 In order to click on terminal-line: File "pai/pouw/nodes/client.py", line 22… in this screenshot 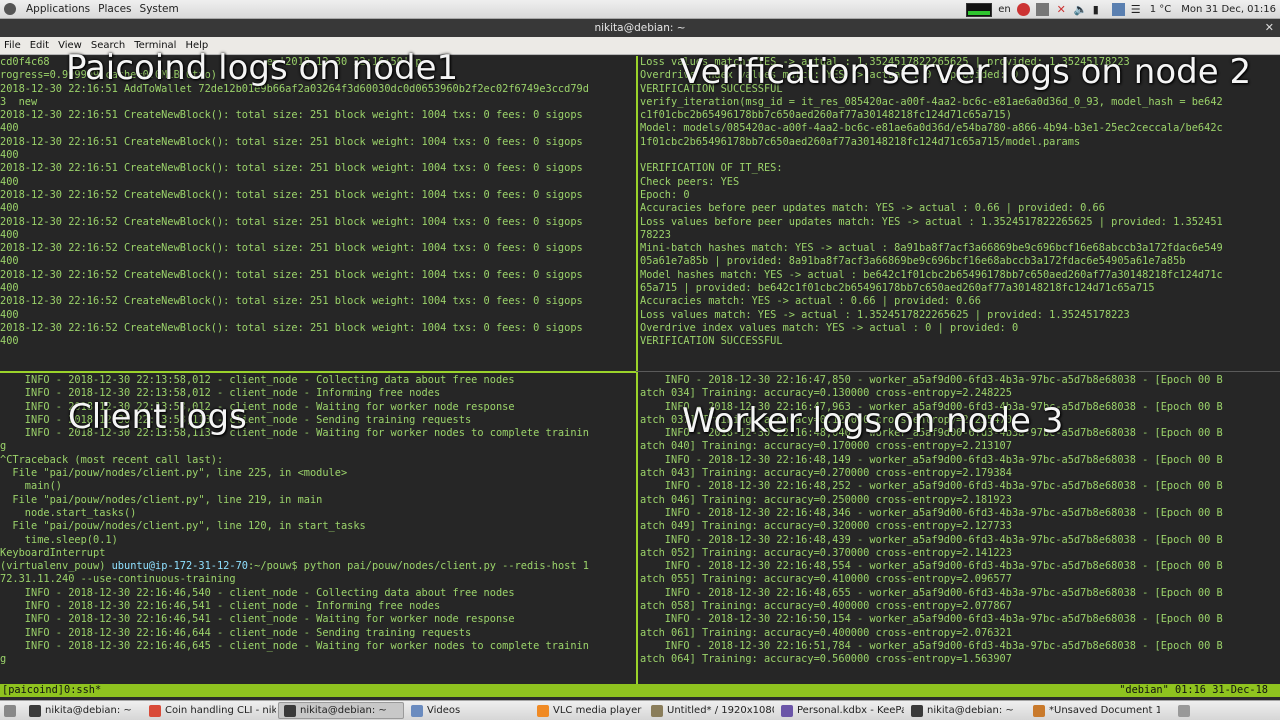, I will do `click(174, 473)`.